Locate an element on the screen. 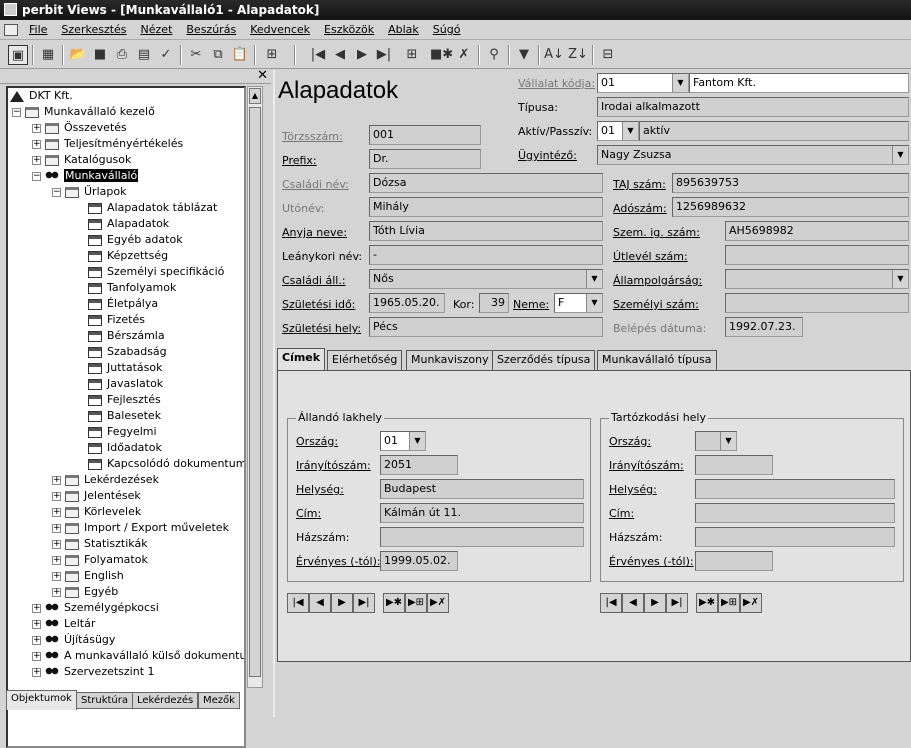 This screenshot has width=911, height=748. valid-from-field: 1999.05.02. is located at coordinates (419, 561).